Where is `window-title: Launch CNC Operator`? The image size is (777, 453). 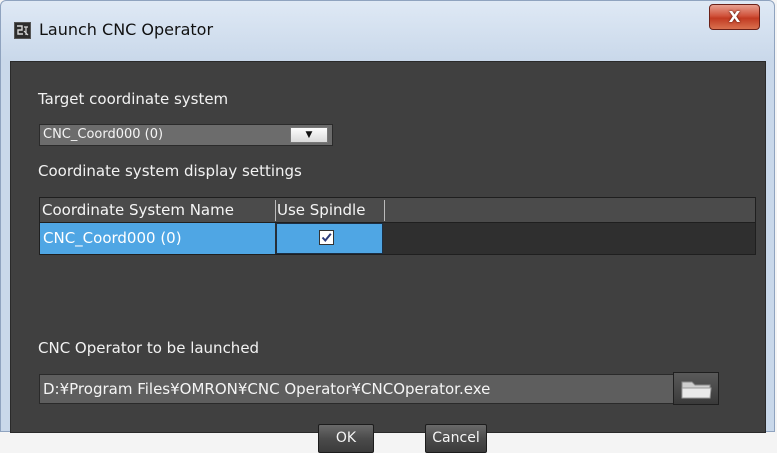 window-title: Launch CNC Operator is located at coordinates (126, 29).